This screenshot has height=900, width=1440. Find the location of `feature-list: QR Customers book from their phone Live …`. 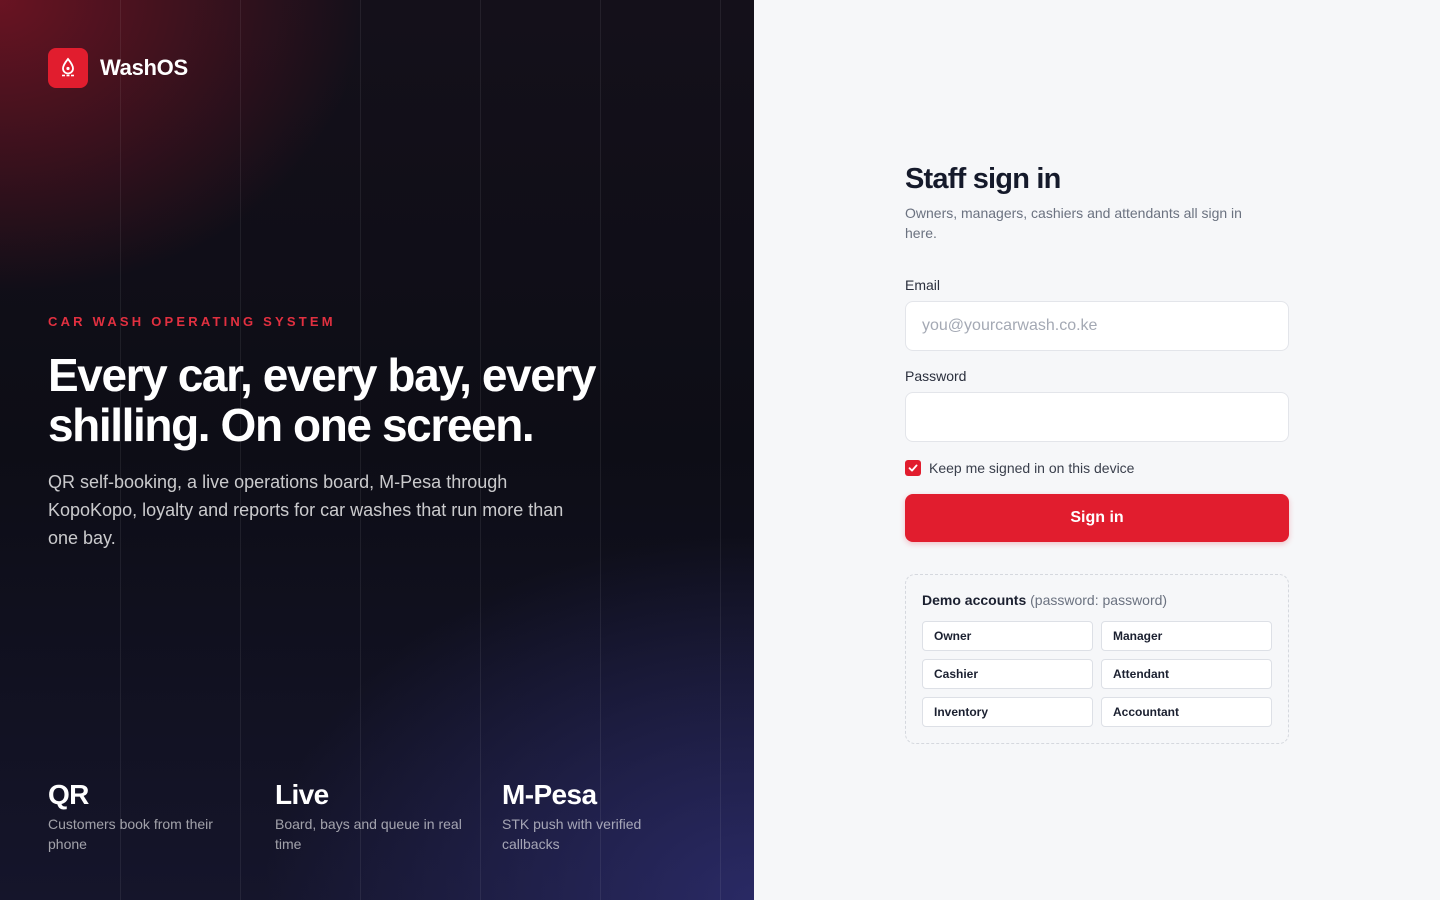

feature-list: QR Customers book from their phone Live … is located at coordinates (388, 816).